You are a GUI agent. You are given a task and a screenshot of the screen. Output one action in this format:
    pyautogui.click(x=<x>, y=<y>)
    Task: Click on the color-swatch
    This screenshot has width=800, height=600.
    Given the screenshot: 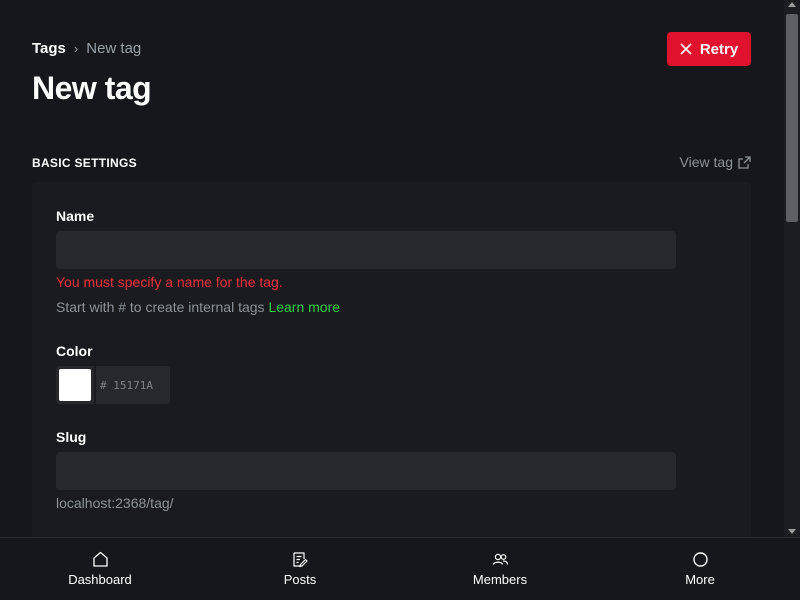 What is the action you would take?
    pyautogui.click(x=75, y=385)
    